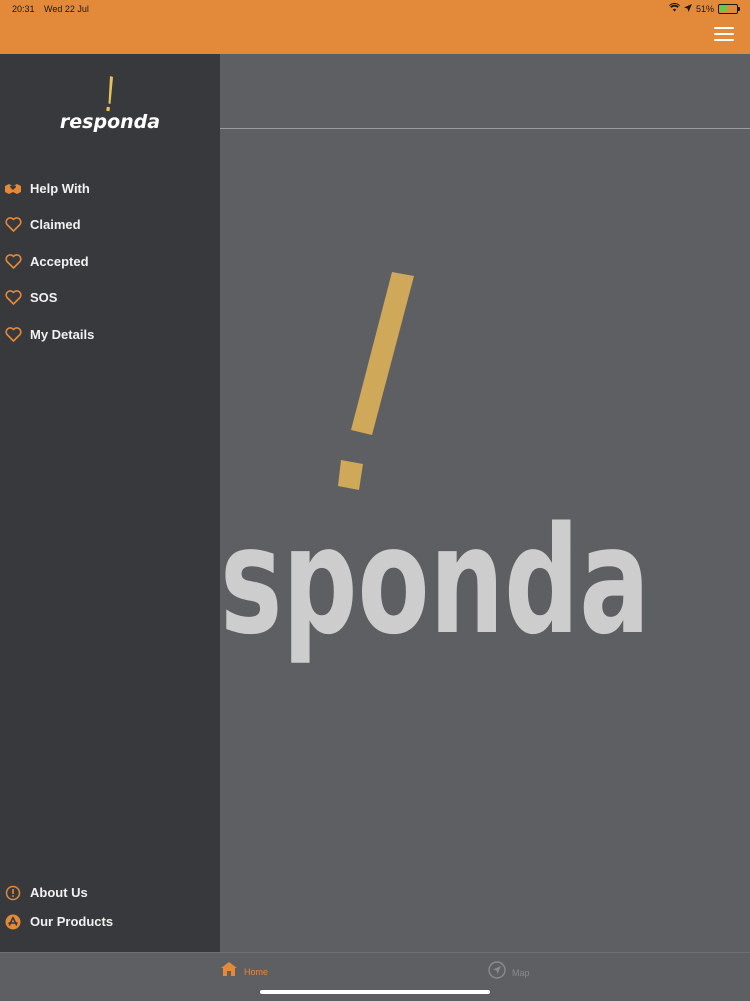  Describe the element at coordinates (256, 971) in the screenshot. I see `tab-label: Home` at that location.